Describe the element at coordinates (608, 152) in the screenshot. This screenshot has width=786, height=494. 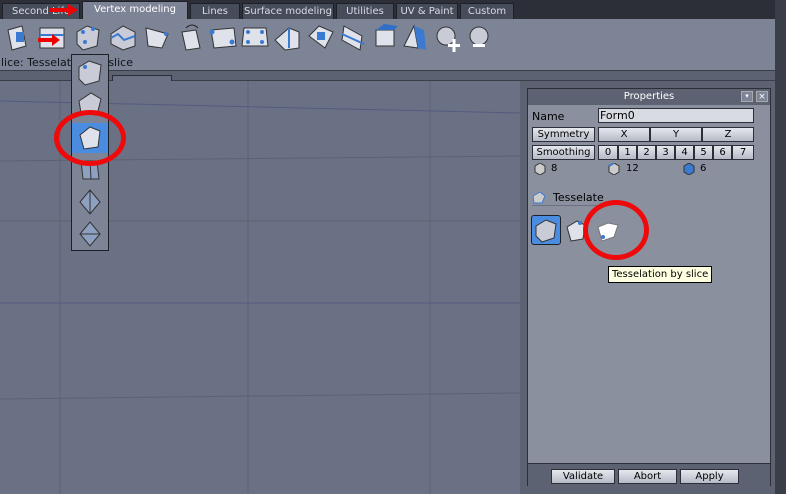
I see `smoothing-0: 0` at that location.